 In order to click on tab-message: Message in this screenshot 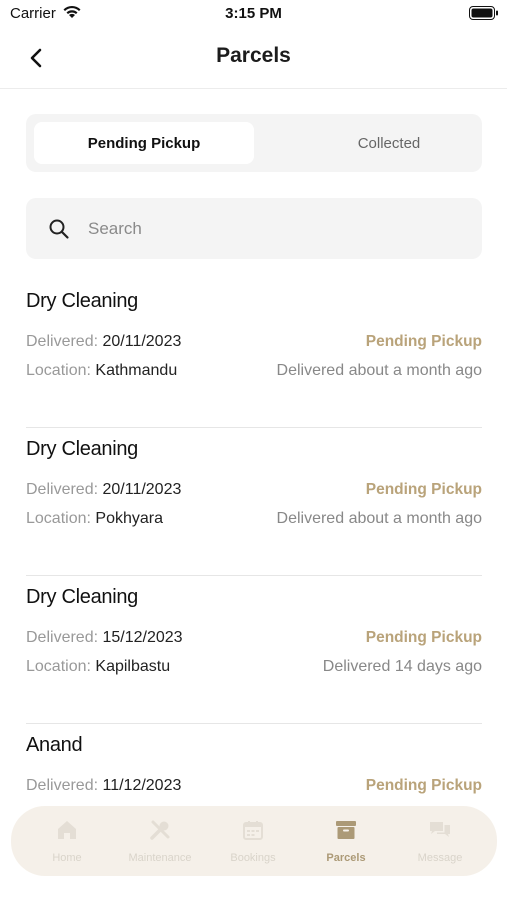, I will do `click(440, 841)`.